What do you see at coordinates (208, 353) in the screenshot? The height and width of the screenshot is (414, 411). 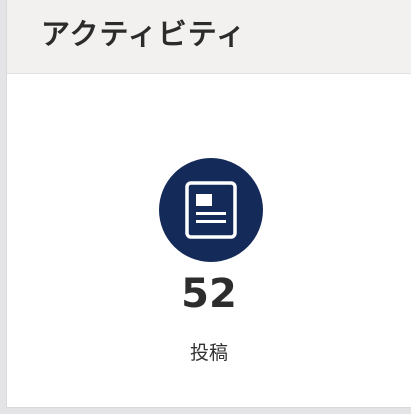 I see `post-count-label: 投稿` at bounding box center [208, 353].